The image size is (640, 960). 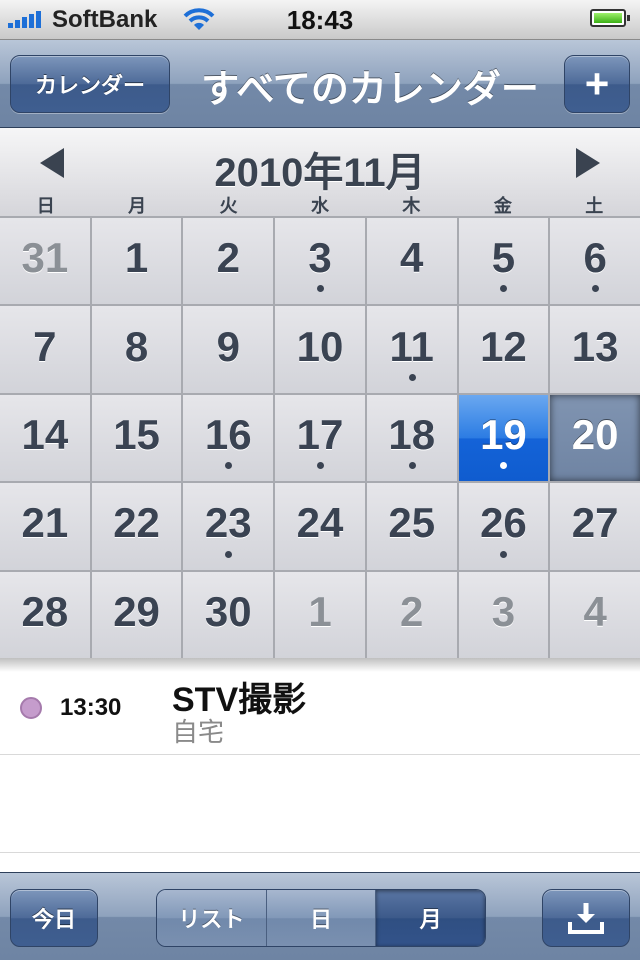 What do you see at coordinates (45, 258) in the screenshot?
I see `day-number: 31` at bounding box center [45, 258].